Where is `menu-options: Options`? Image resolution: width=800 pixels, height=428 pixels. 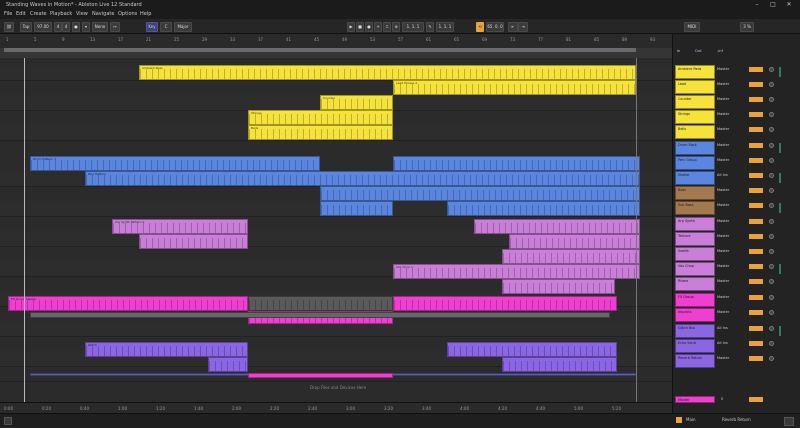
menu-options: Options is located at coordinates (127, 14).